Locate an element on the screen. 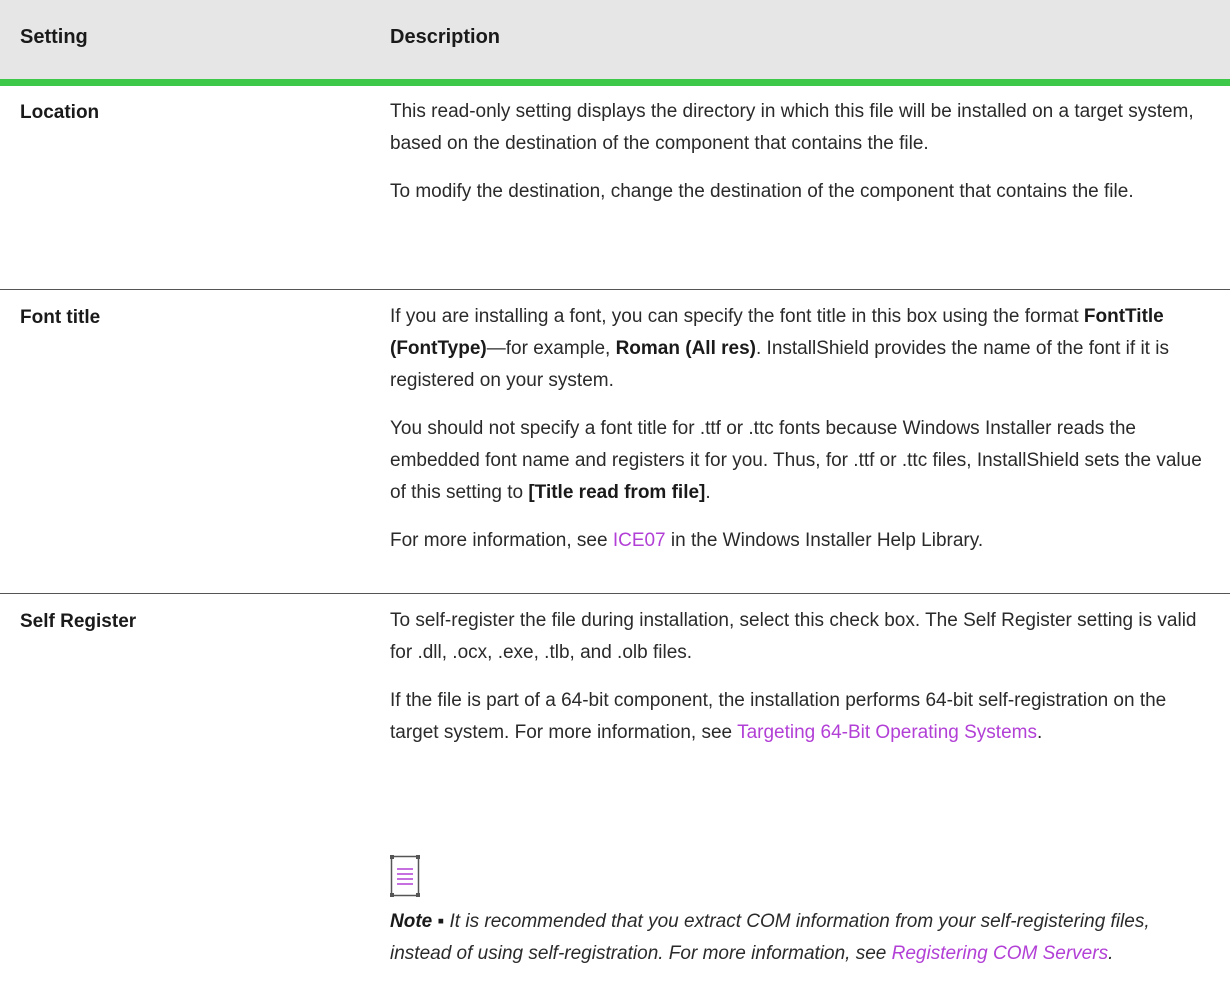 This screenshot has width=1230, height=997. ice07-link: ICE07 is located at coordinates (639, 540).